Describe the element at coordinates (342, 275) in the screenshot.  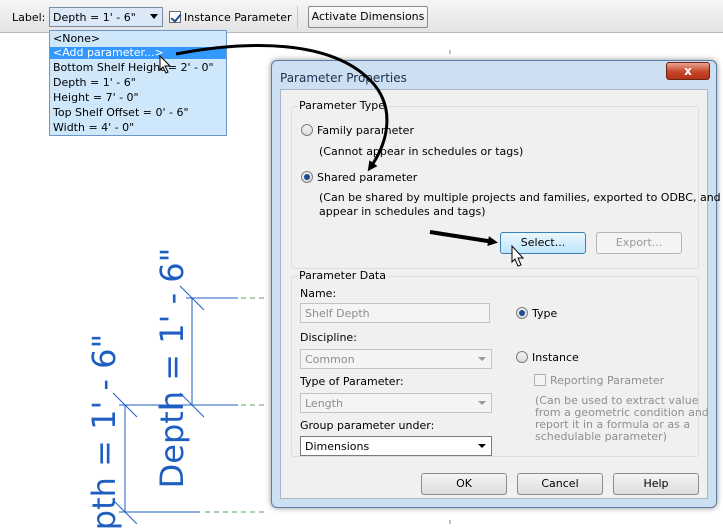
I see `parameter-data-title: Parameter Data` at that location.